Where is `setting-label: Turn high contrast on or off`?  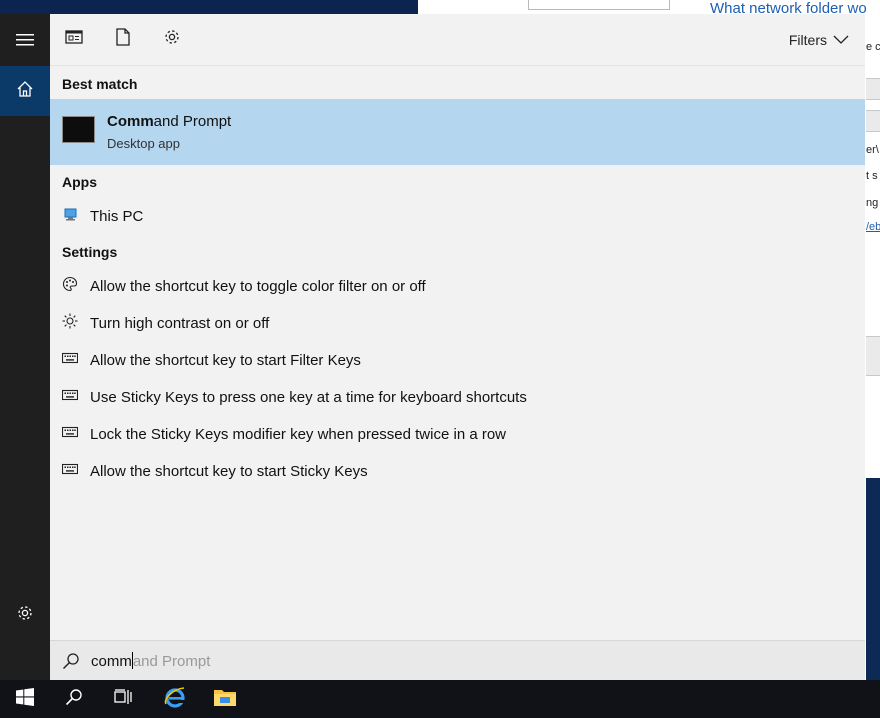 setting-label: Turn high contrast on or off is located at coordinates (180, 323).